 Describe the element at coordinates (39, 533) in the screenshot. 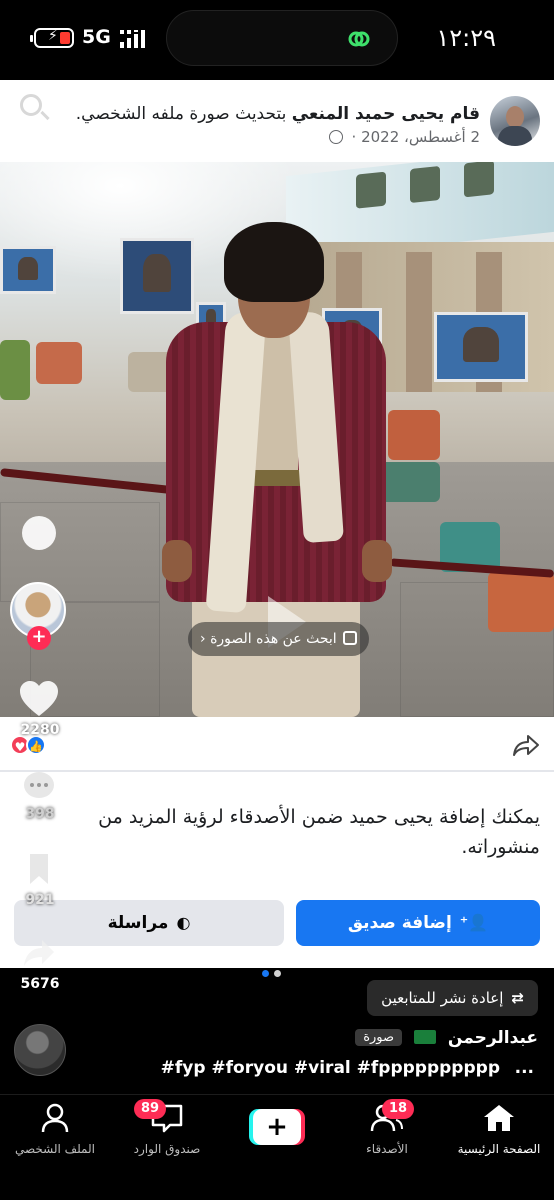

I see `comment-bubble-icon` at that location.